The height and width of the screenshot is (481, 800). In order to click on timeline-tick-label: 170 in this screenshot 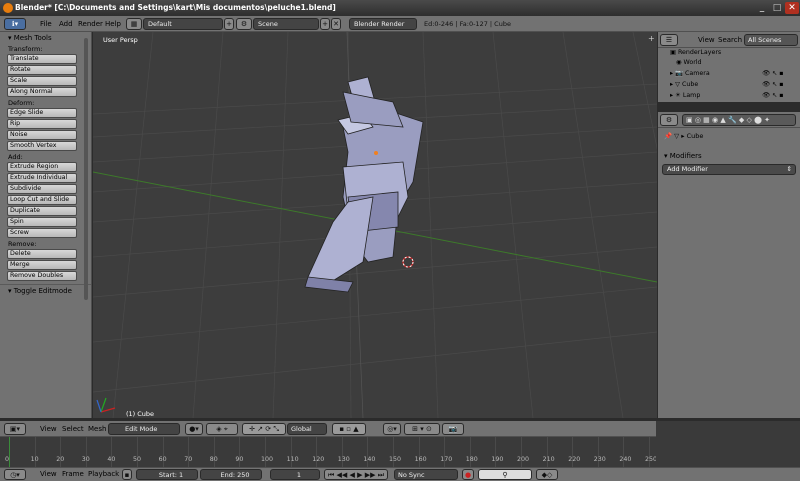, I will do `click(446, 459)`.